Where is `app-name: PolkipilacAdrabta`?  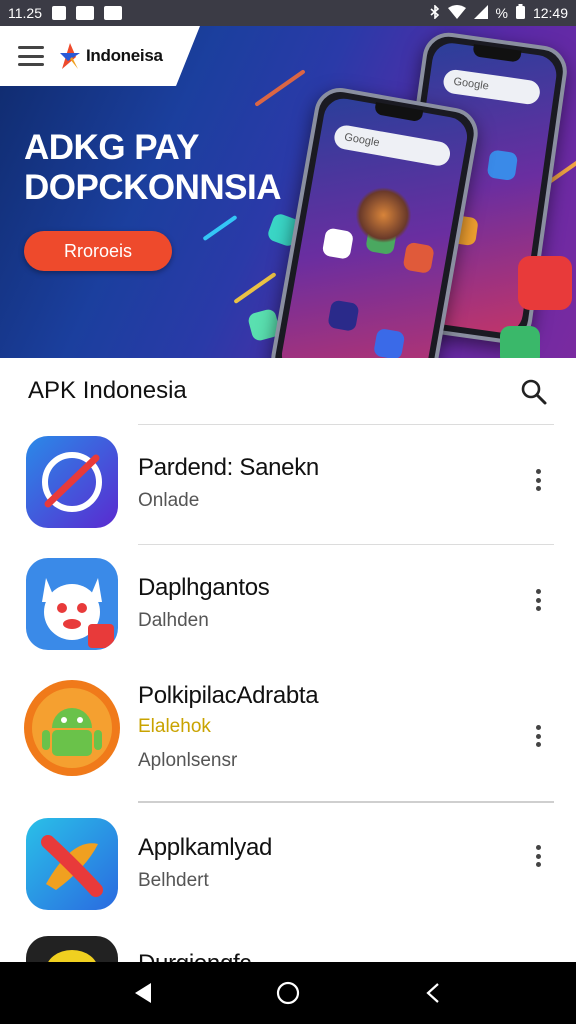 app-name: PolkipilacAdrabta is located at coordinates (228, 695).